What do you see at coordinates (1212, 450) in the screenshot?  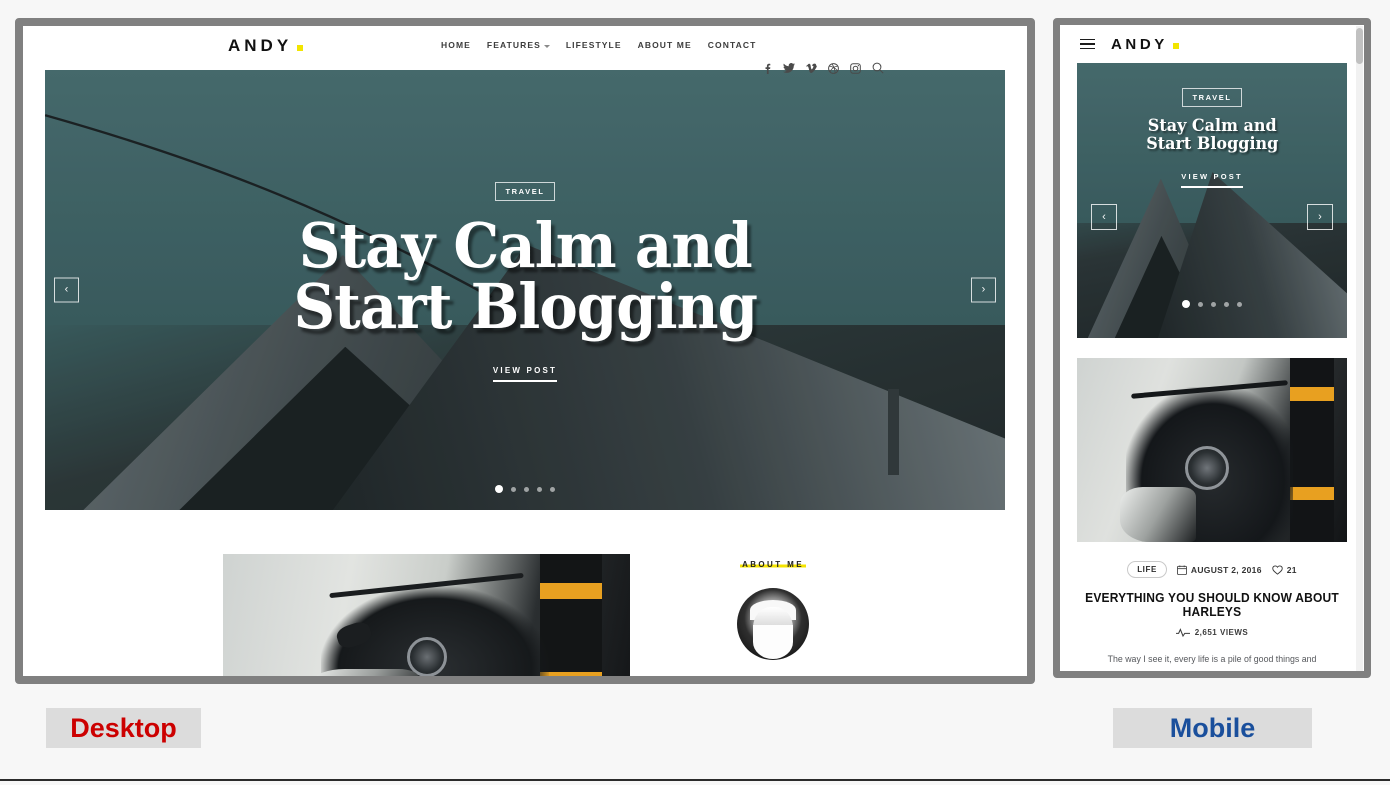 I see `mobile-post-image` at bounding box center [1212, 450].